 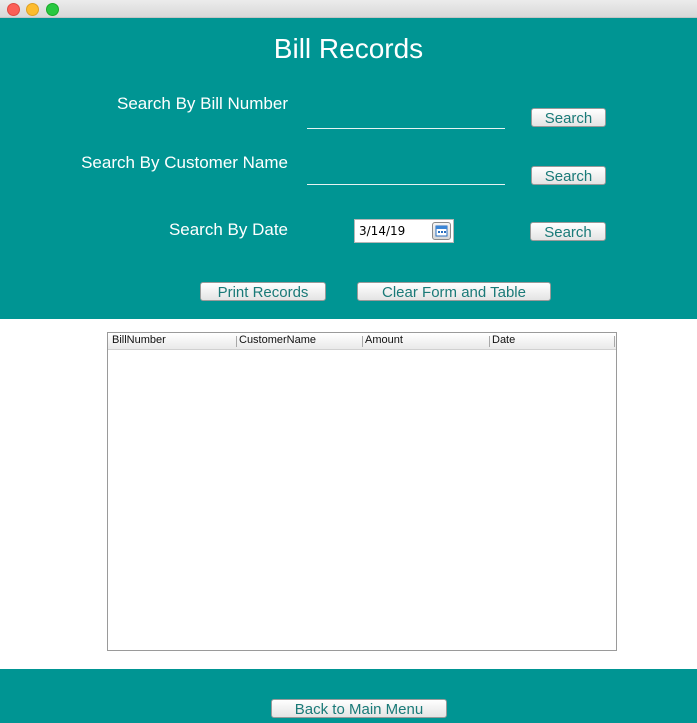 What do you see at coordinates (228, 229) in the screenshot?
I see `date-label: Search By Date` at bounding box center [228, 229].